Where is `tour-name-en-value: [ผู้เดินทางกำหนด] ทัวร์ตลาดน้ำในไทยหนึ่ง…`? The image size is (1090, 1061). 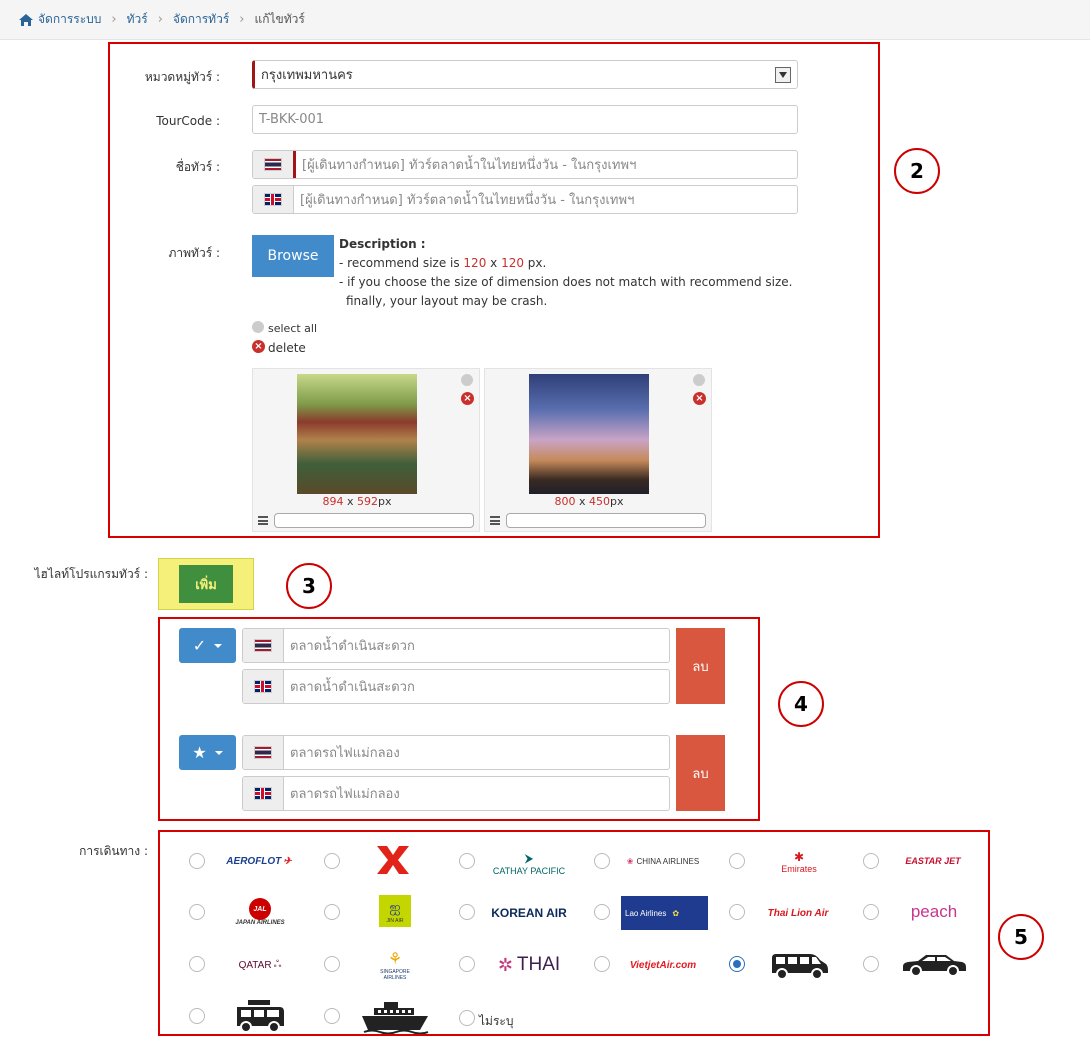 tour-name-en-value: [ผู้เดินทางกำหนด] ทัวร์ตลาดน้ำในไทยหนึ่ง… is located at coordinates (467, 200).